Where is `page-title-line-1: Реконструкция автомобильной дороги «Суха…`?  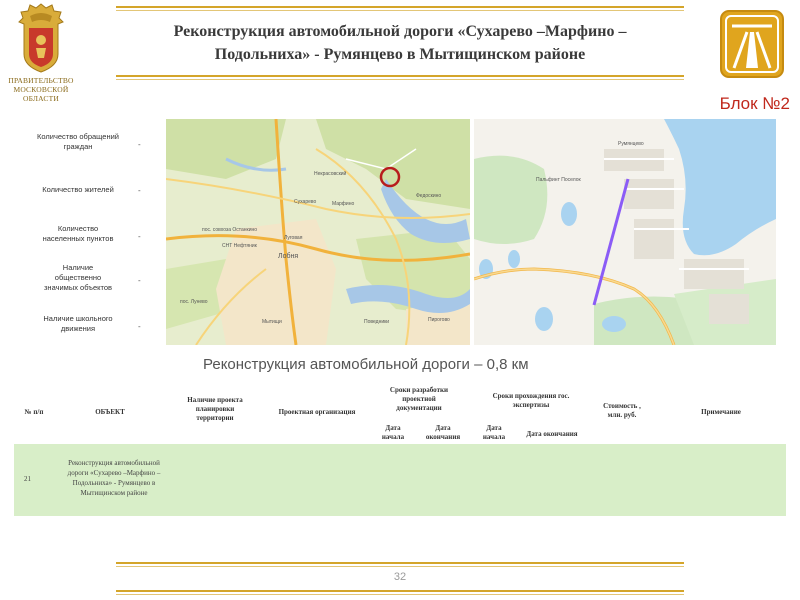 page-title-line-1: Реконструкция автомобильной дороги «Суха… is located at coordinates (400, 31).